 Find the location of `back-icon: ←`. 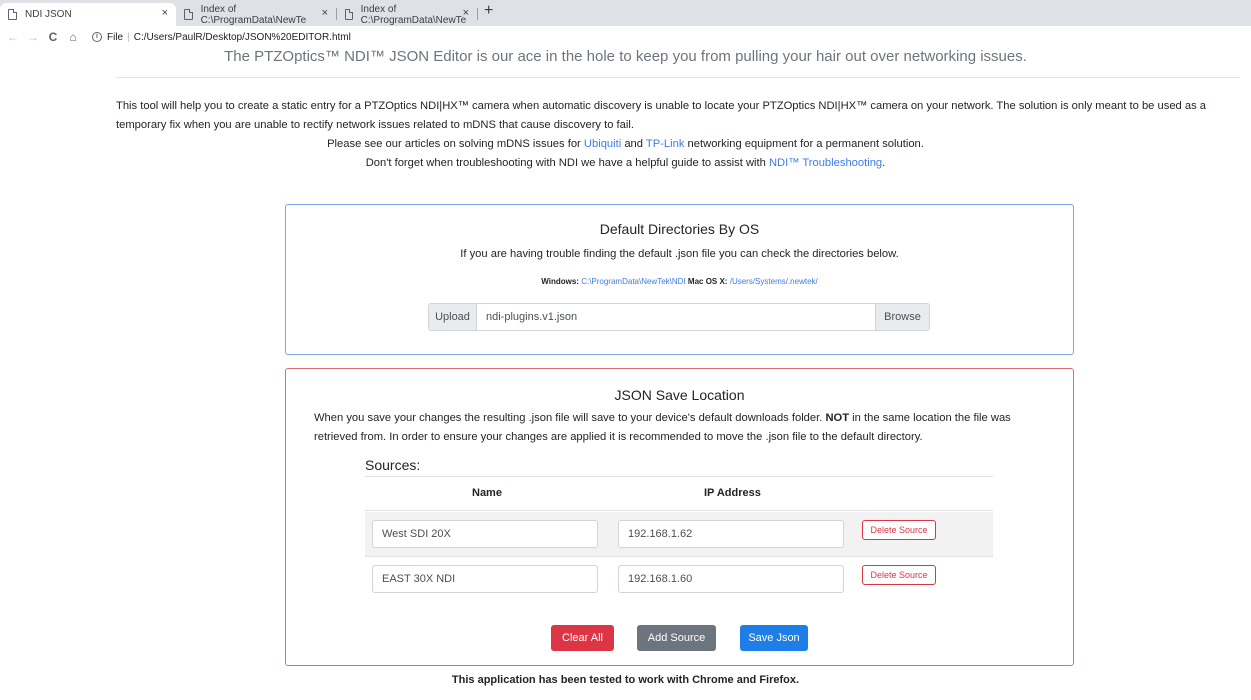

back-icon: ← is located at coordinates (13, 37).